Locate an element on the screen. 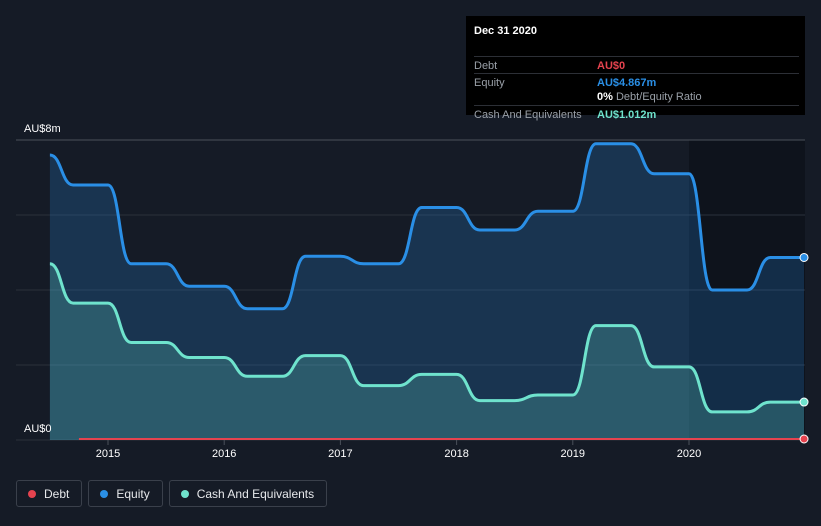  x-tick-label: 2018 is located at coordinates (456, 454).